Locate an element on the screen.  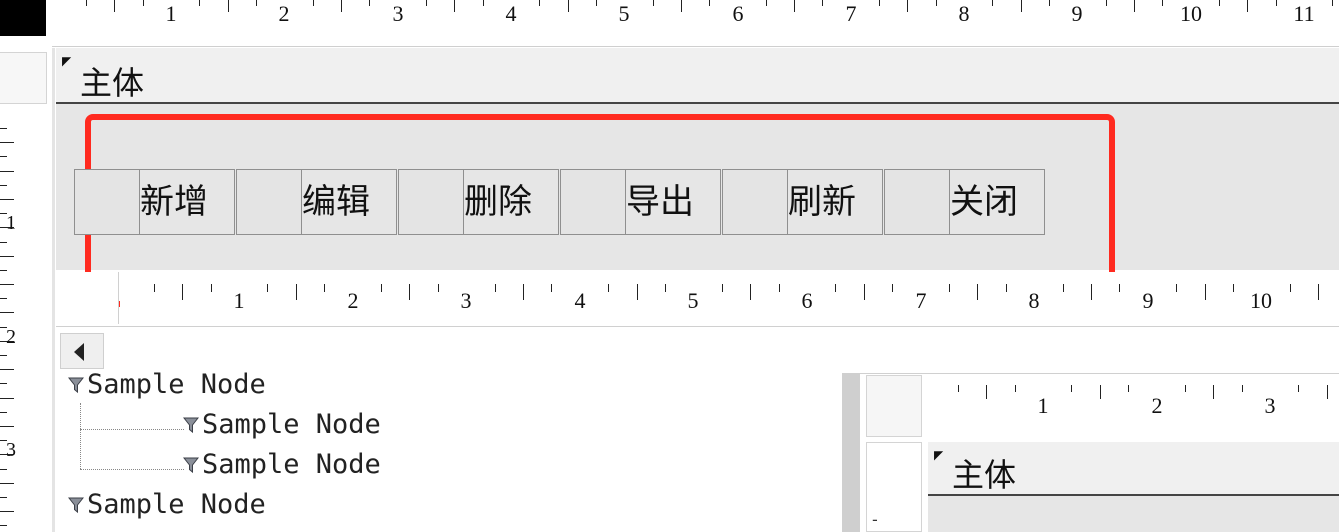
ruler-number: 4 is located at coordinates (511, 13).